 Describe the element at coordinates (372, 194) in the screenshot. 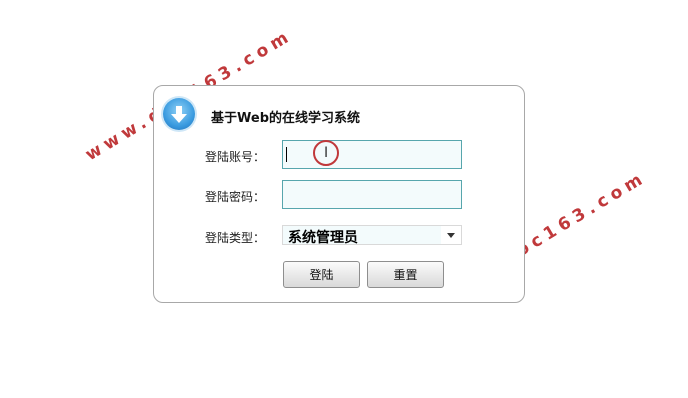

I see `password-input` at that location.